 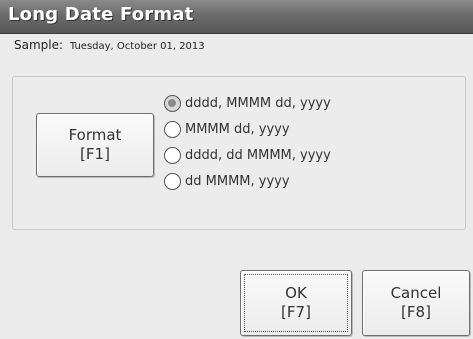 I want to click on radio-label: dddd, dd MMMM, yyyy, so click(x=258, y=155).